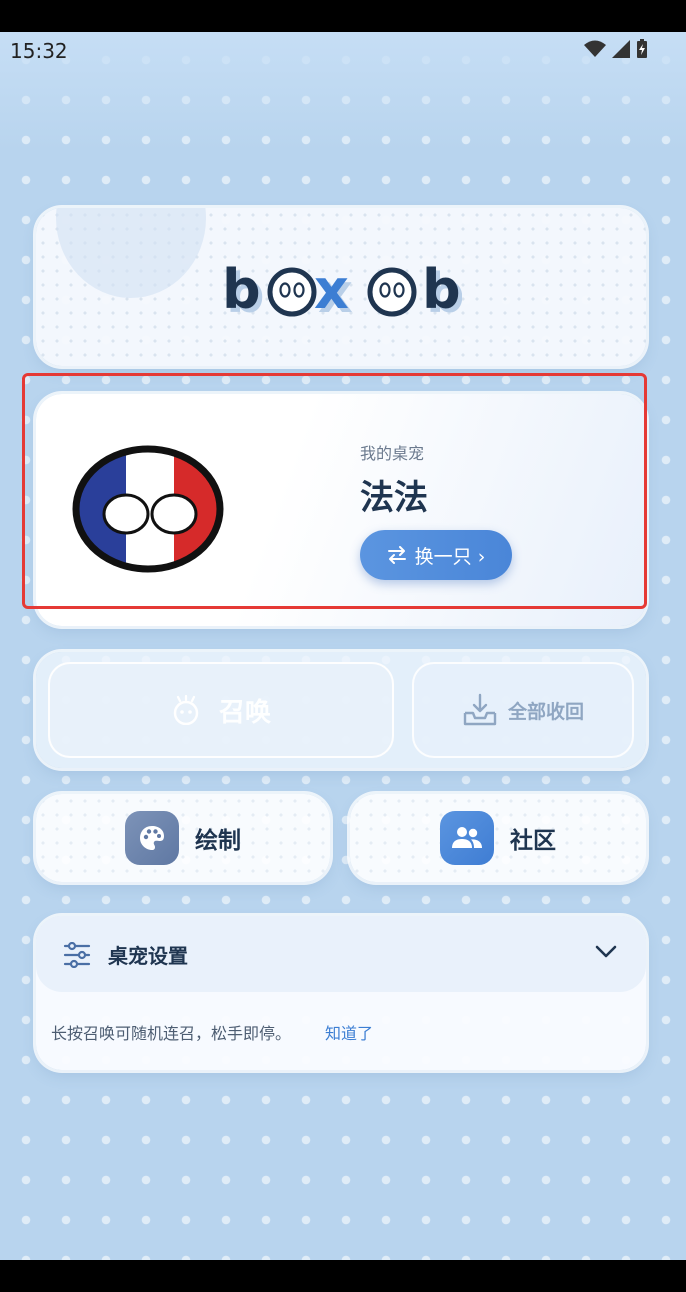 The image size is (686, 1292). I want to click on draw-label: 绘制, so click(218, 841).